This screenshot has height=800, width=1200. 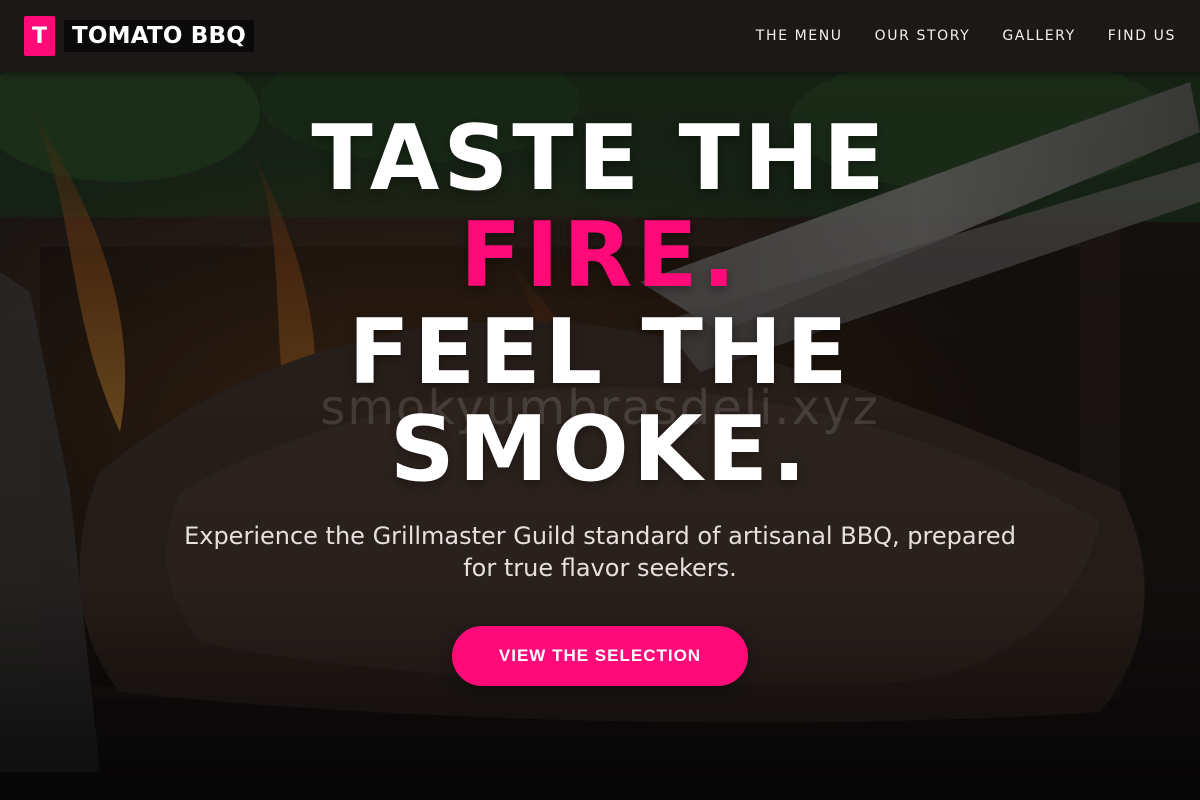 I want to click on nav-link-find-us: FIND US, so click(x=1142, y=36).